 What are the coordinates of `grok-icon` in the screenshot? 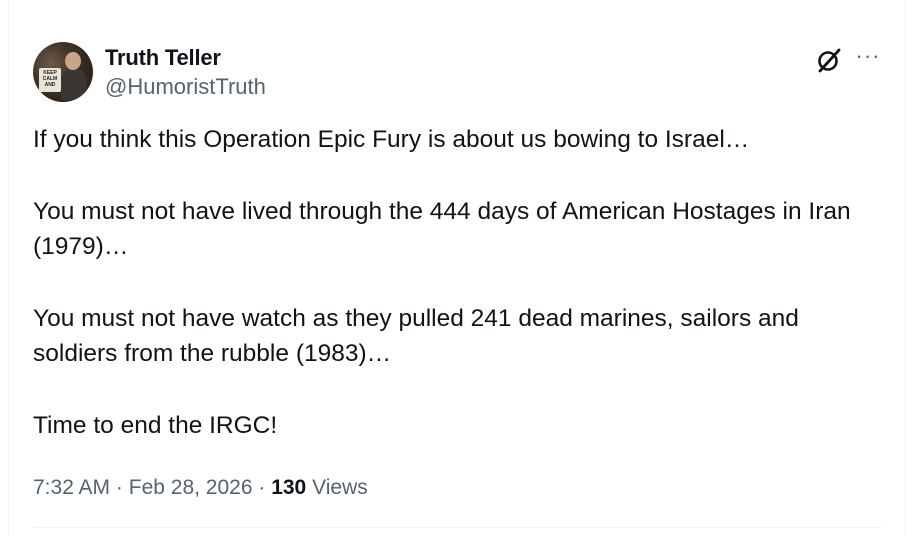 It's located at (829, 60).